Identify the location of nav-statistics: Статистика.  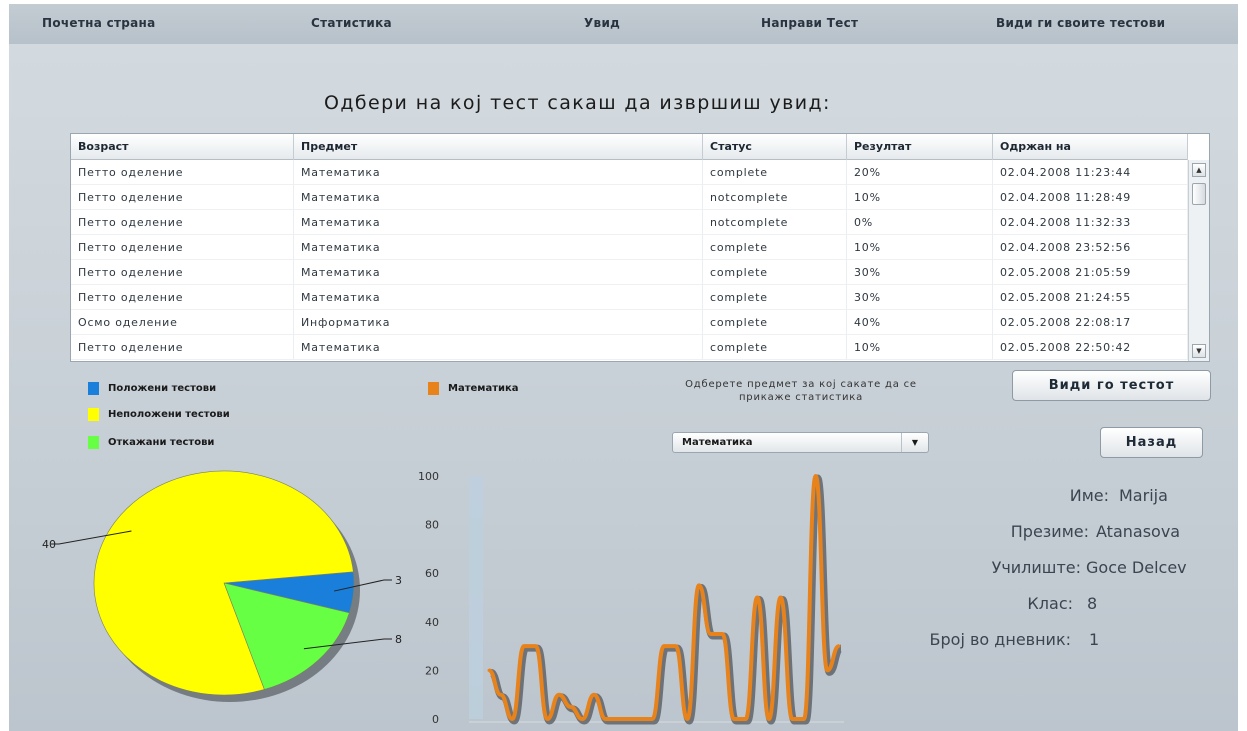
(351, 23).